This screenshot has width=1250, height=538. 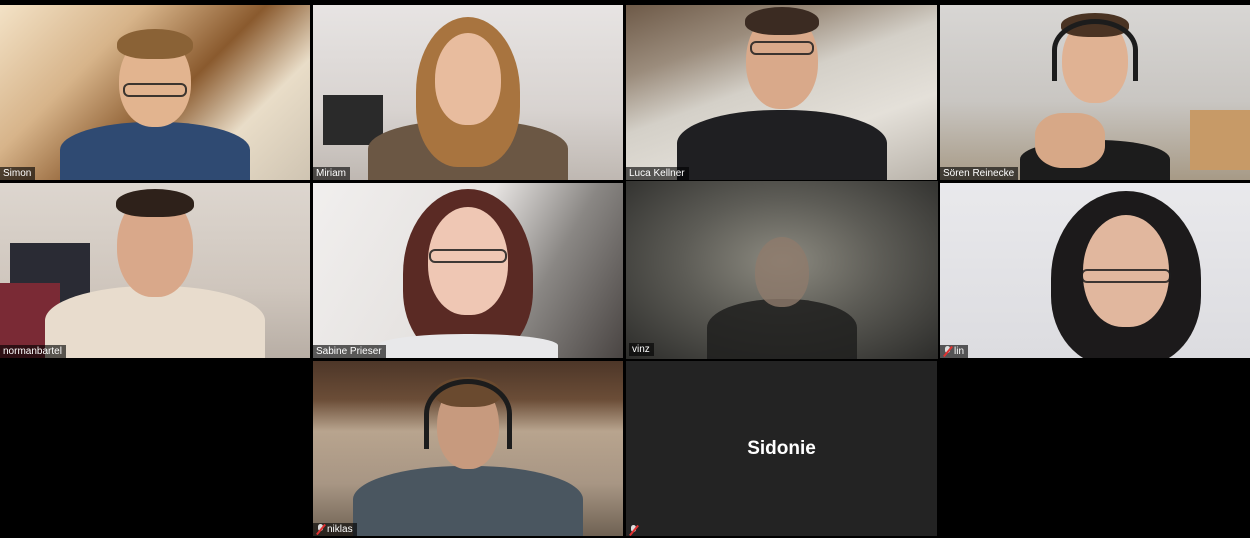 I want to click on participant-nameplate: Miriam, so click(x=331, y=173).